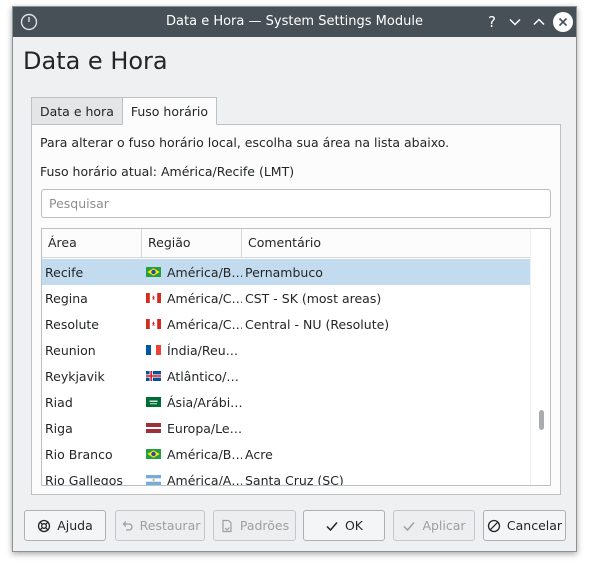 The image size is (590, 564). Describe the element at coordinates (59, 402) in the screenshot. I see `cell-area: Riad` at that location.